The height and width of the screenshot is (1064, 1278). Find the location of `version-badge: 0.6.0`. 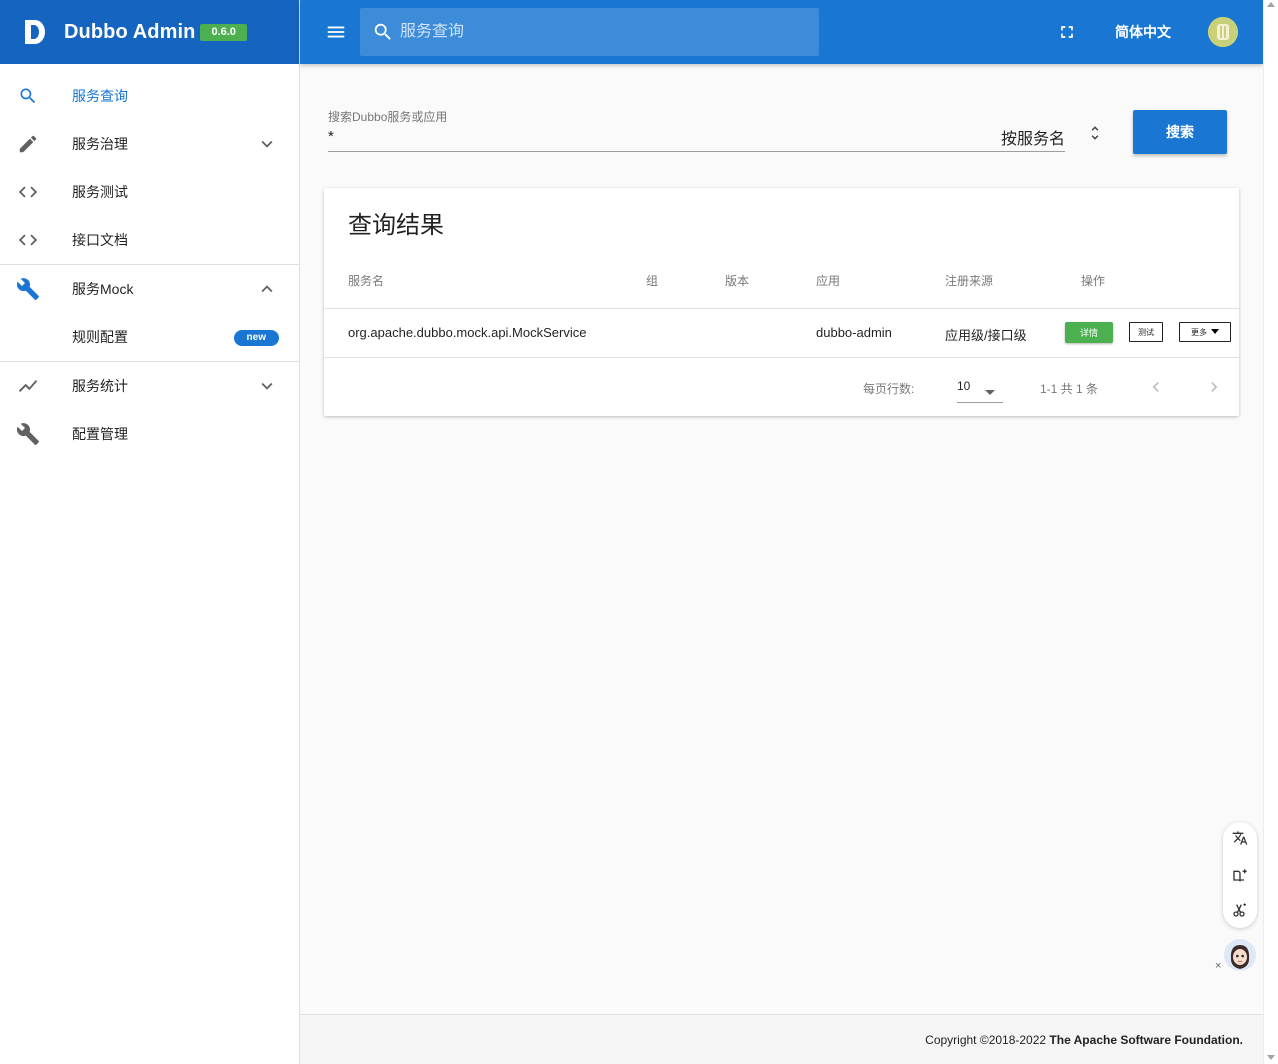

version-badge: 0.6.0 is located at coordinates (223, 32).